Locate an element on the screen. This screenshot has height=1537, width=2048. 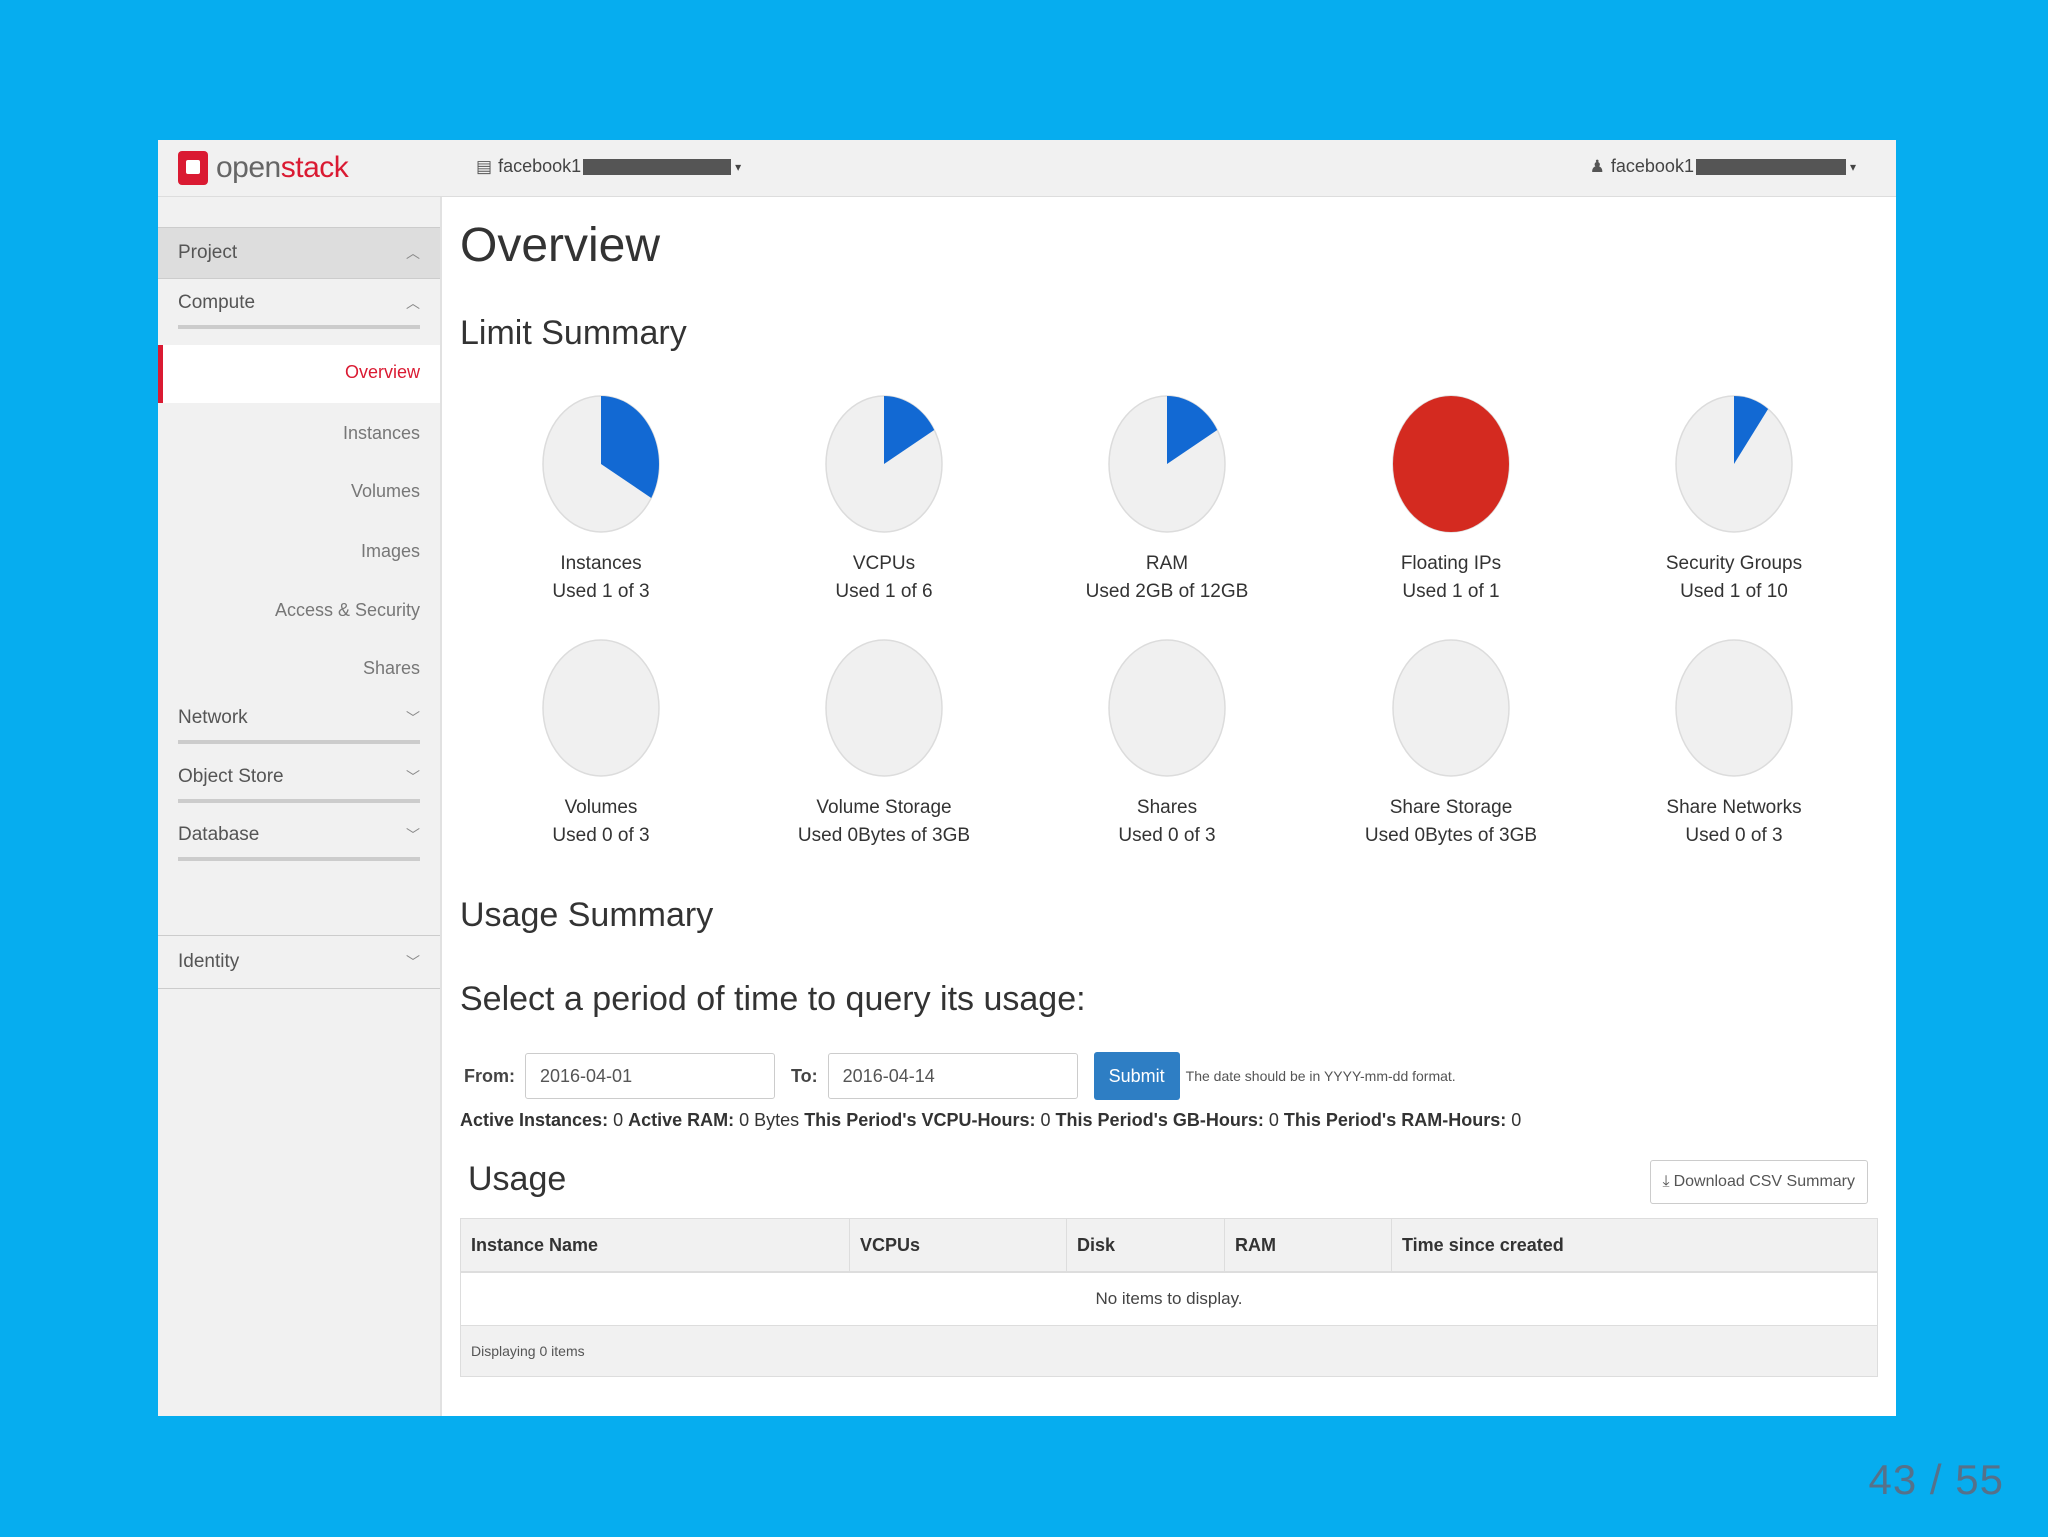
stat-label: This Period's VCPU-Hours: is located at coordinates (920, 1120).